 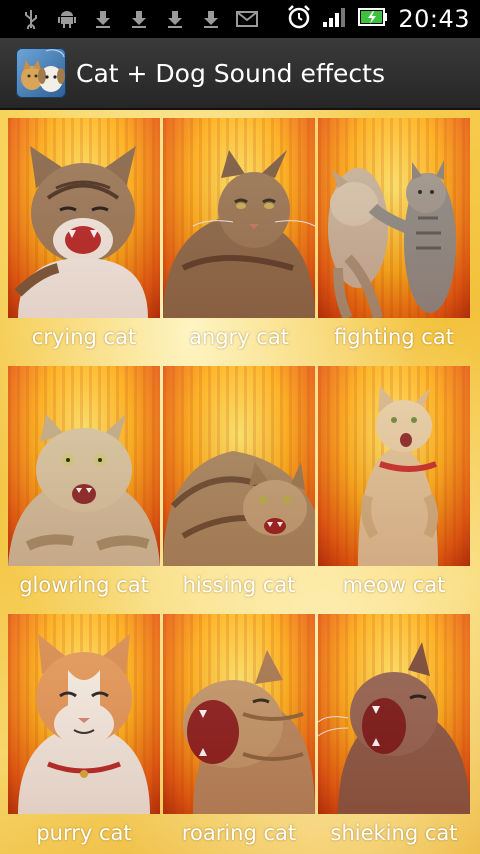 I want to click on sound-label: purry cat, so click(x=84, y=833).